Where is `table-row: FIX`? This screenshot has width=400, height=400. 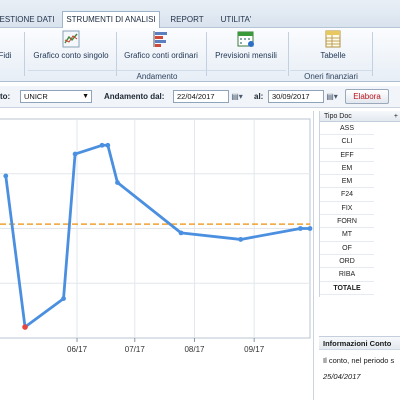
table-row: FIX is located at coordinates (347, 209).